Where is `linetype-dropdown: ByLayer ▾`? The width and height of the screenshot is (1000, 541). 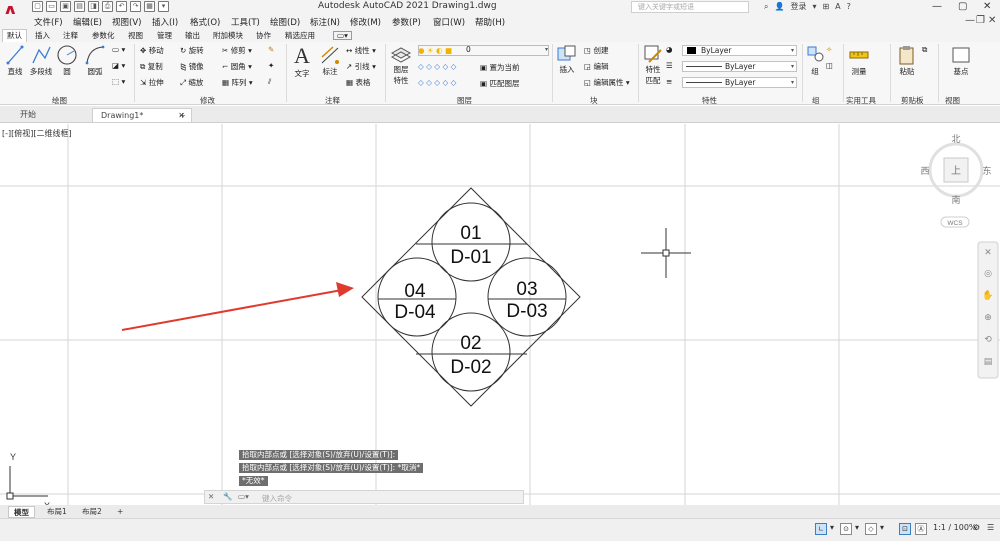
linetype-dropdown: ByLayer ▾ is located at coordinates (739, 66).